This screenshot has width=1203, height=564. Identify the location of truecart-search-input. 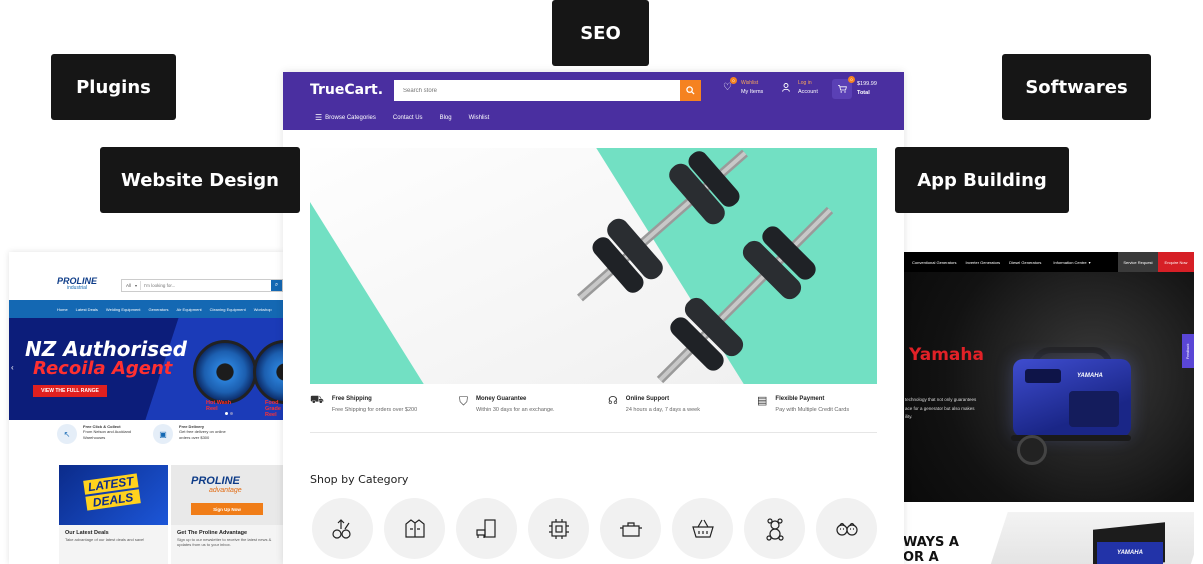
(537, 90).